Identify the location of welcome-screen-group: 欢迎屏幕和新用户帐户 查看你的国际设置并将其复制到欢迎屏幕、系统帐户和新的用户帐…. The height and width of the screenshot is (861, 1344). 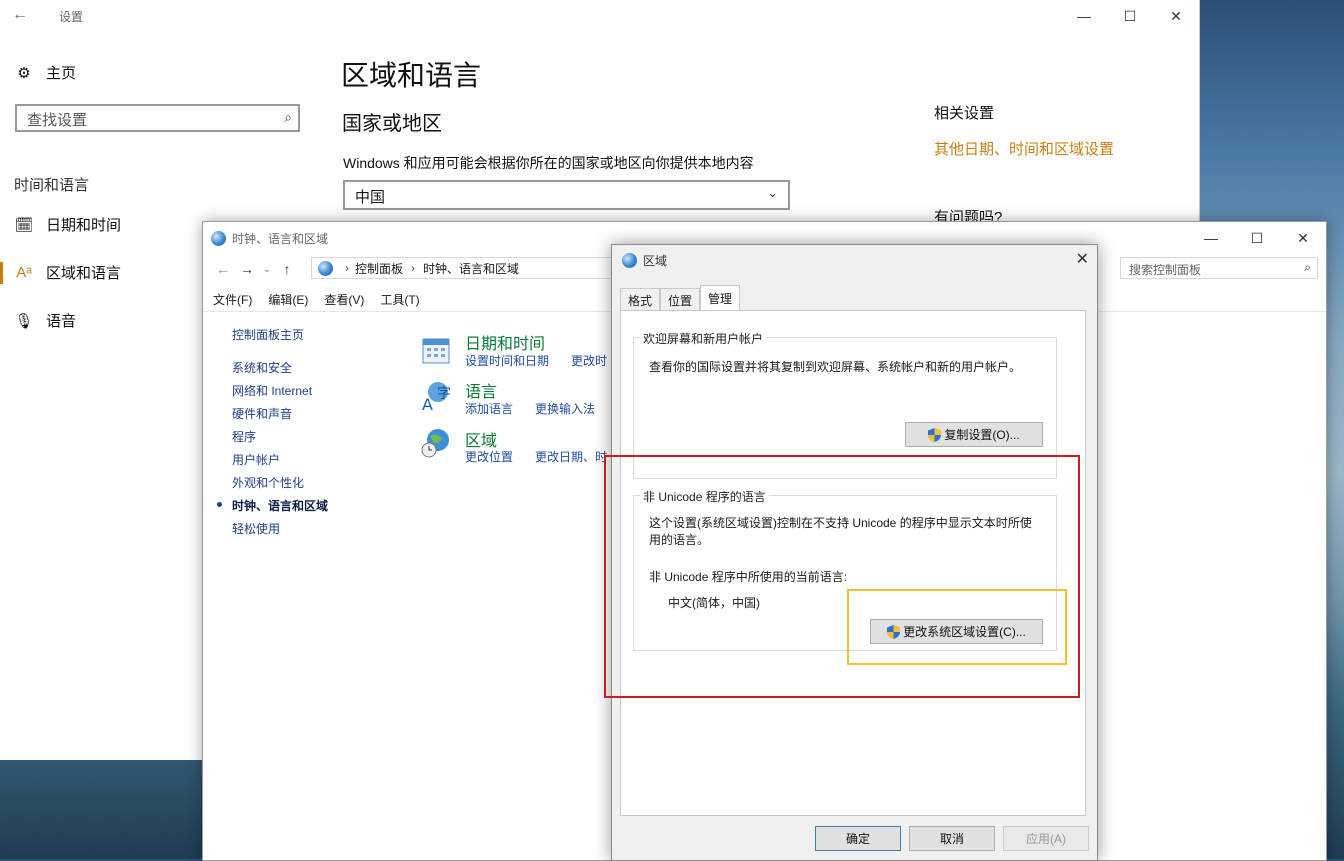
(845, 404).